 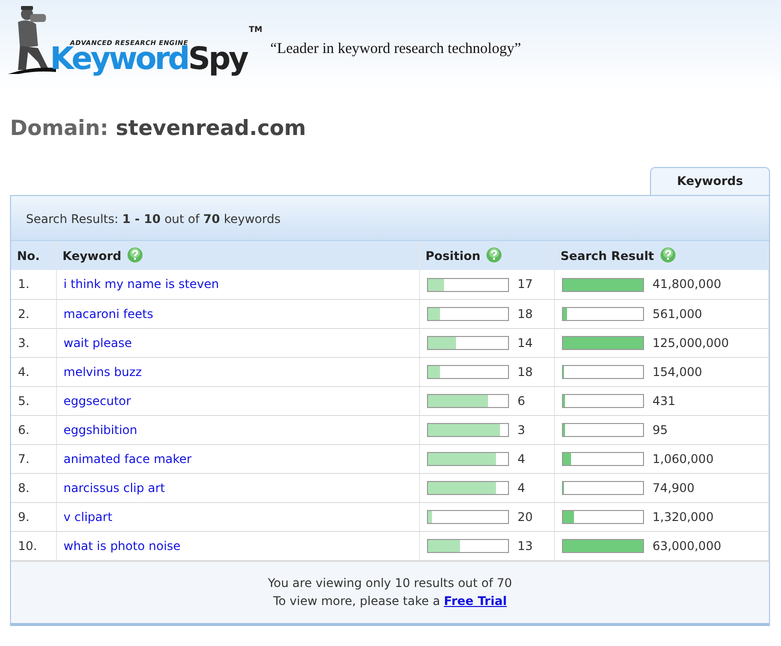 What do you see at coordinates (24, 284) in the screenshot?
I see `row-number: 1.` at bounding box center [24, 284].